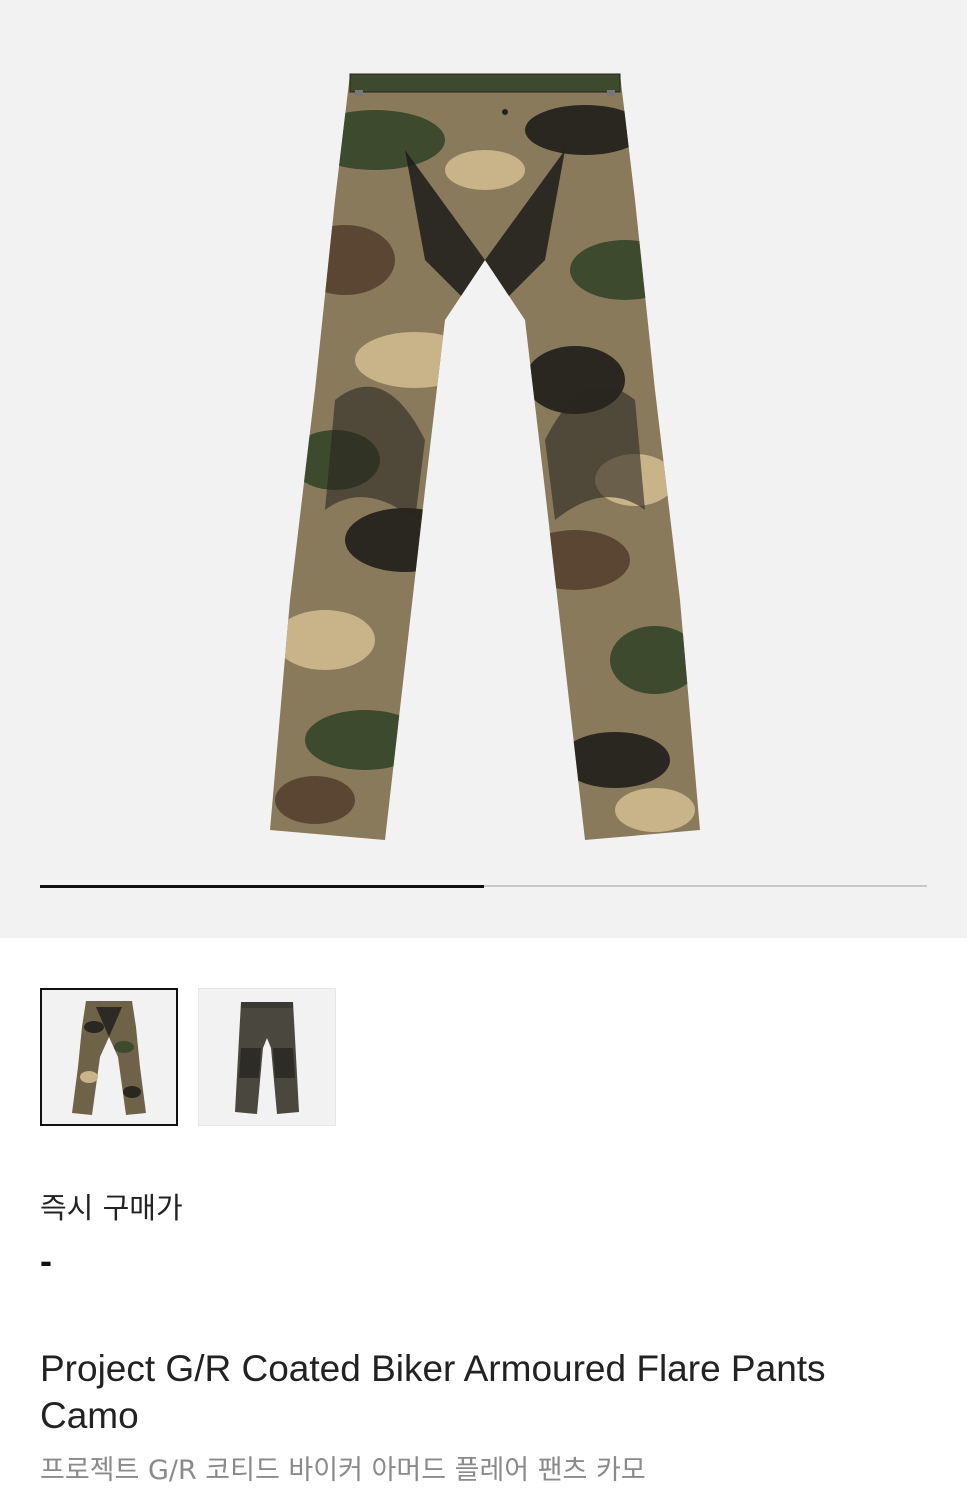  I want to click on instant-buy-price-label: 즉시 구매가, so click(111, 1208).